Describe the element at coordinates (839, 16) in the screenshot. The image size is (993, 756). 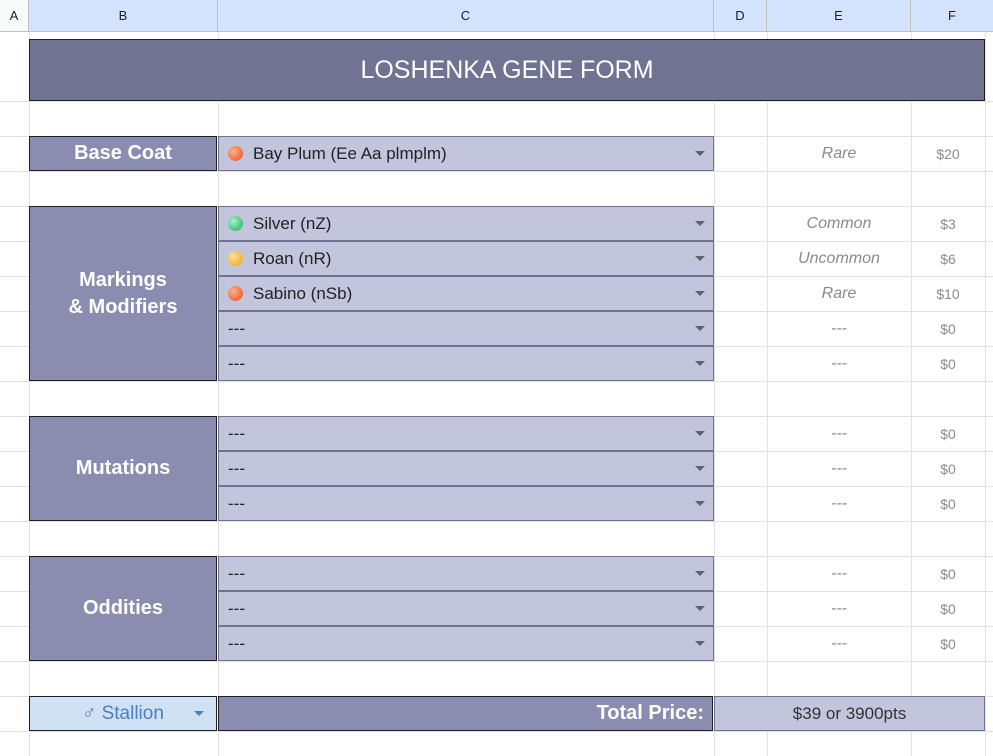
I see `column-header-e: E` at that location.